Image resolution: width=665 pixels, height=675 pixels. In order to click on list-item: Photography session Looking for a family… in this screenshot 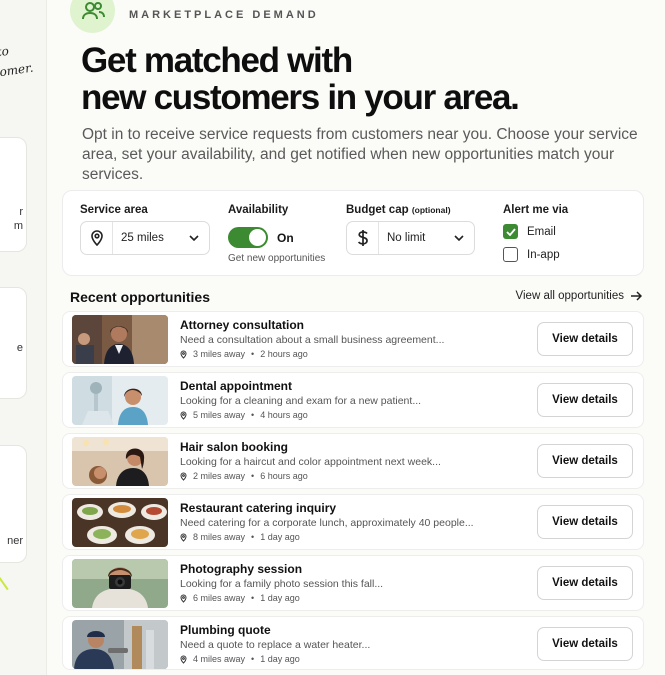, I will do `click(353, 583)`.